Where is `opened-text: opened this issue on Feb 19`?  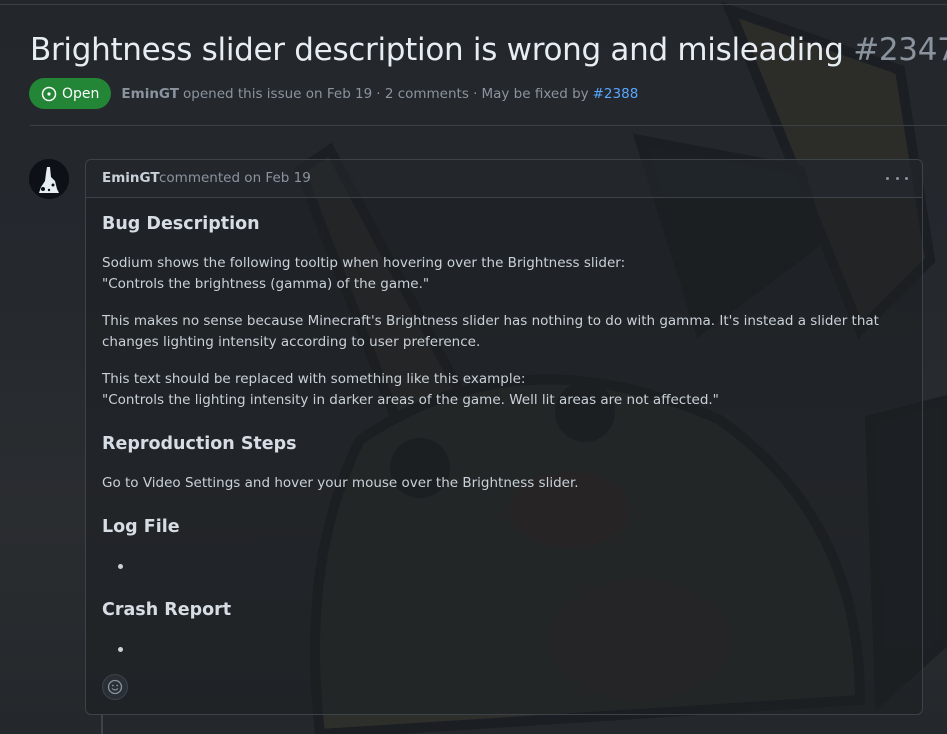
opened-text: opened this issue on Feb 19 is located at coordinates (278, 93).